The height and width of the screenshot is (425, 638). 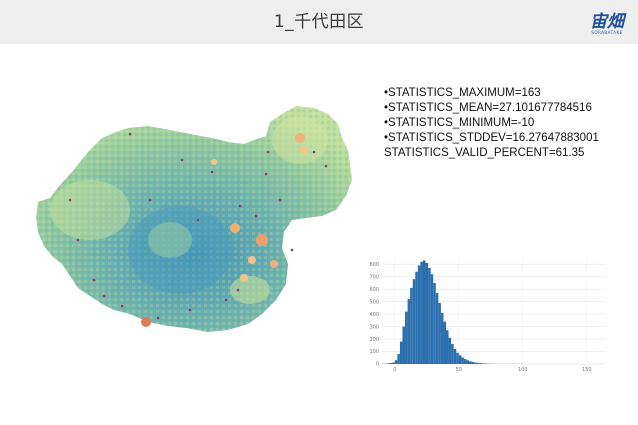 What do you see at coordinates (459, 123) in the screenshot?
I see `stat-minimum: •STATISTICS_MINIMUM=-10` at bounding box center [459, 123].